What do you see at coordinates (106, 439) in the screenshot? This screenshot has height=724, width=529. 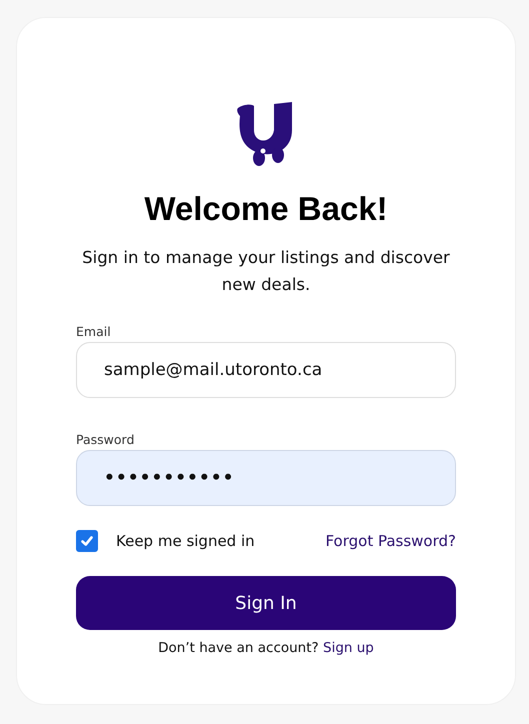 I see `field-label: Password` at bounding box center [106, 439].